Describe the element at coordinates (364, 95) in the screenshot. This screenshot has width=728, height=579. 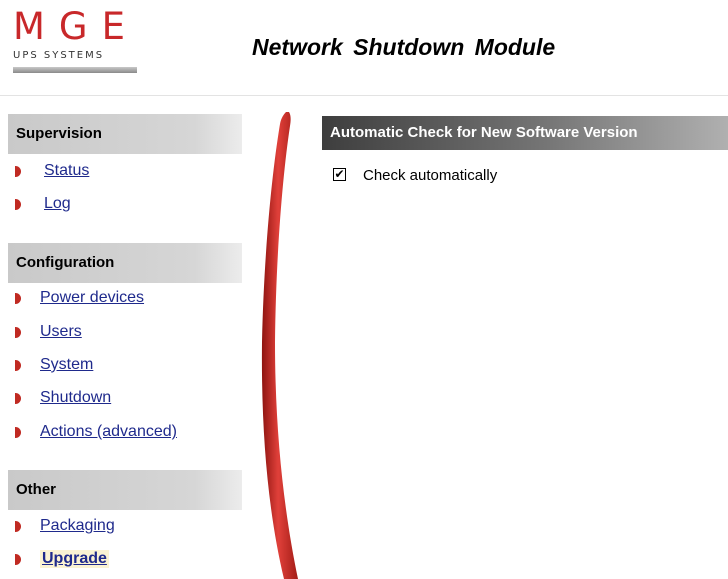
I see `header-divider` at that location.